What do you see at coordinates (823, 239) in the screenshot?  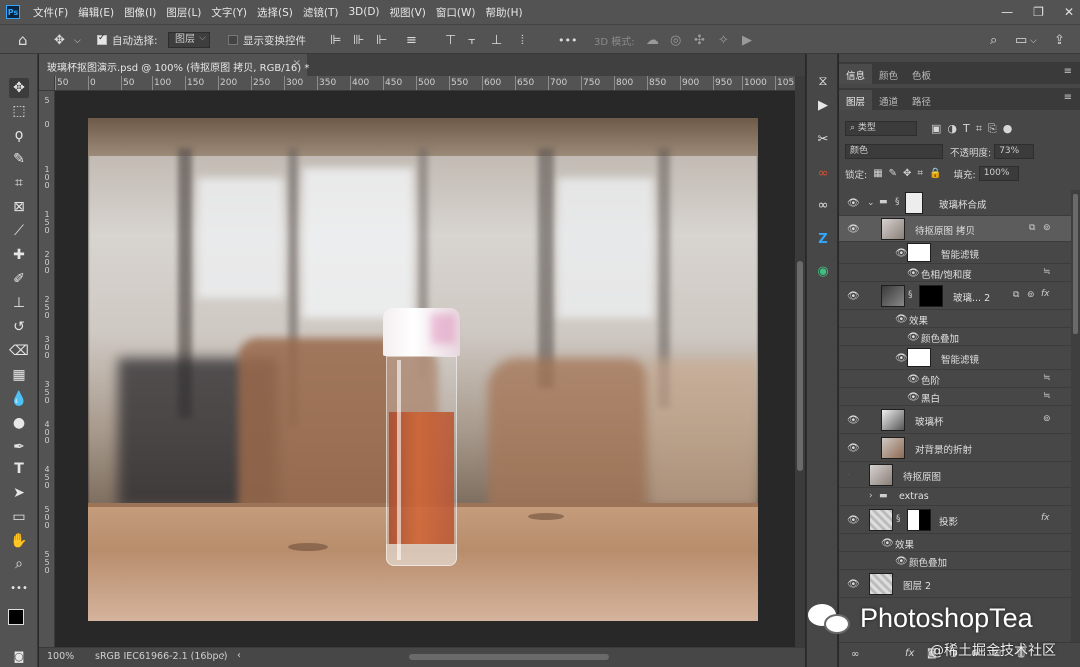 I see `plugin-z-icon: Z` at bounding box center [823, 239].